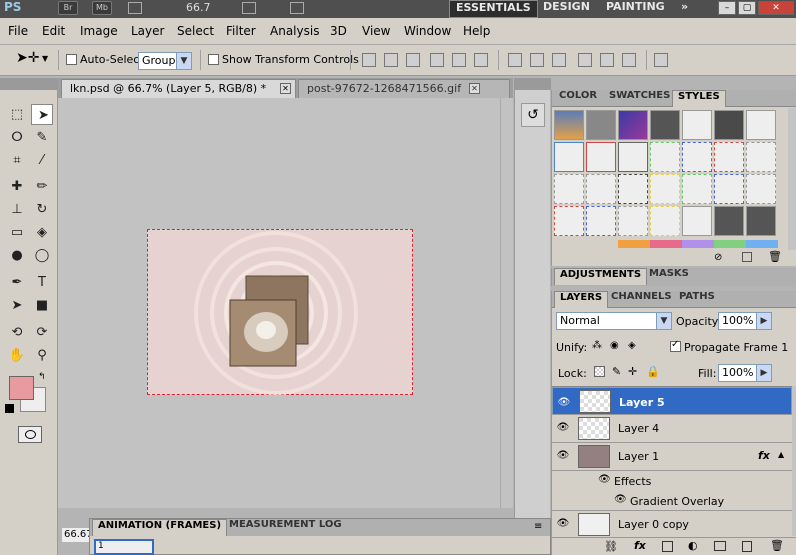  Describe the element at coordinates (160, 527) in the screenshot. I see `tab-animation-frames: ANIMATION (FRAMES)` at that location.